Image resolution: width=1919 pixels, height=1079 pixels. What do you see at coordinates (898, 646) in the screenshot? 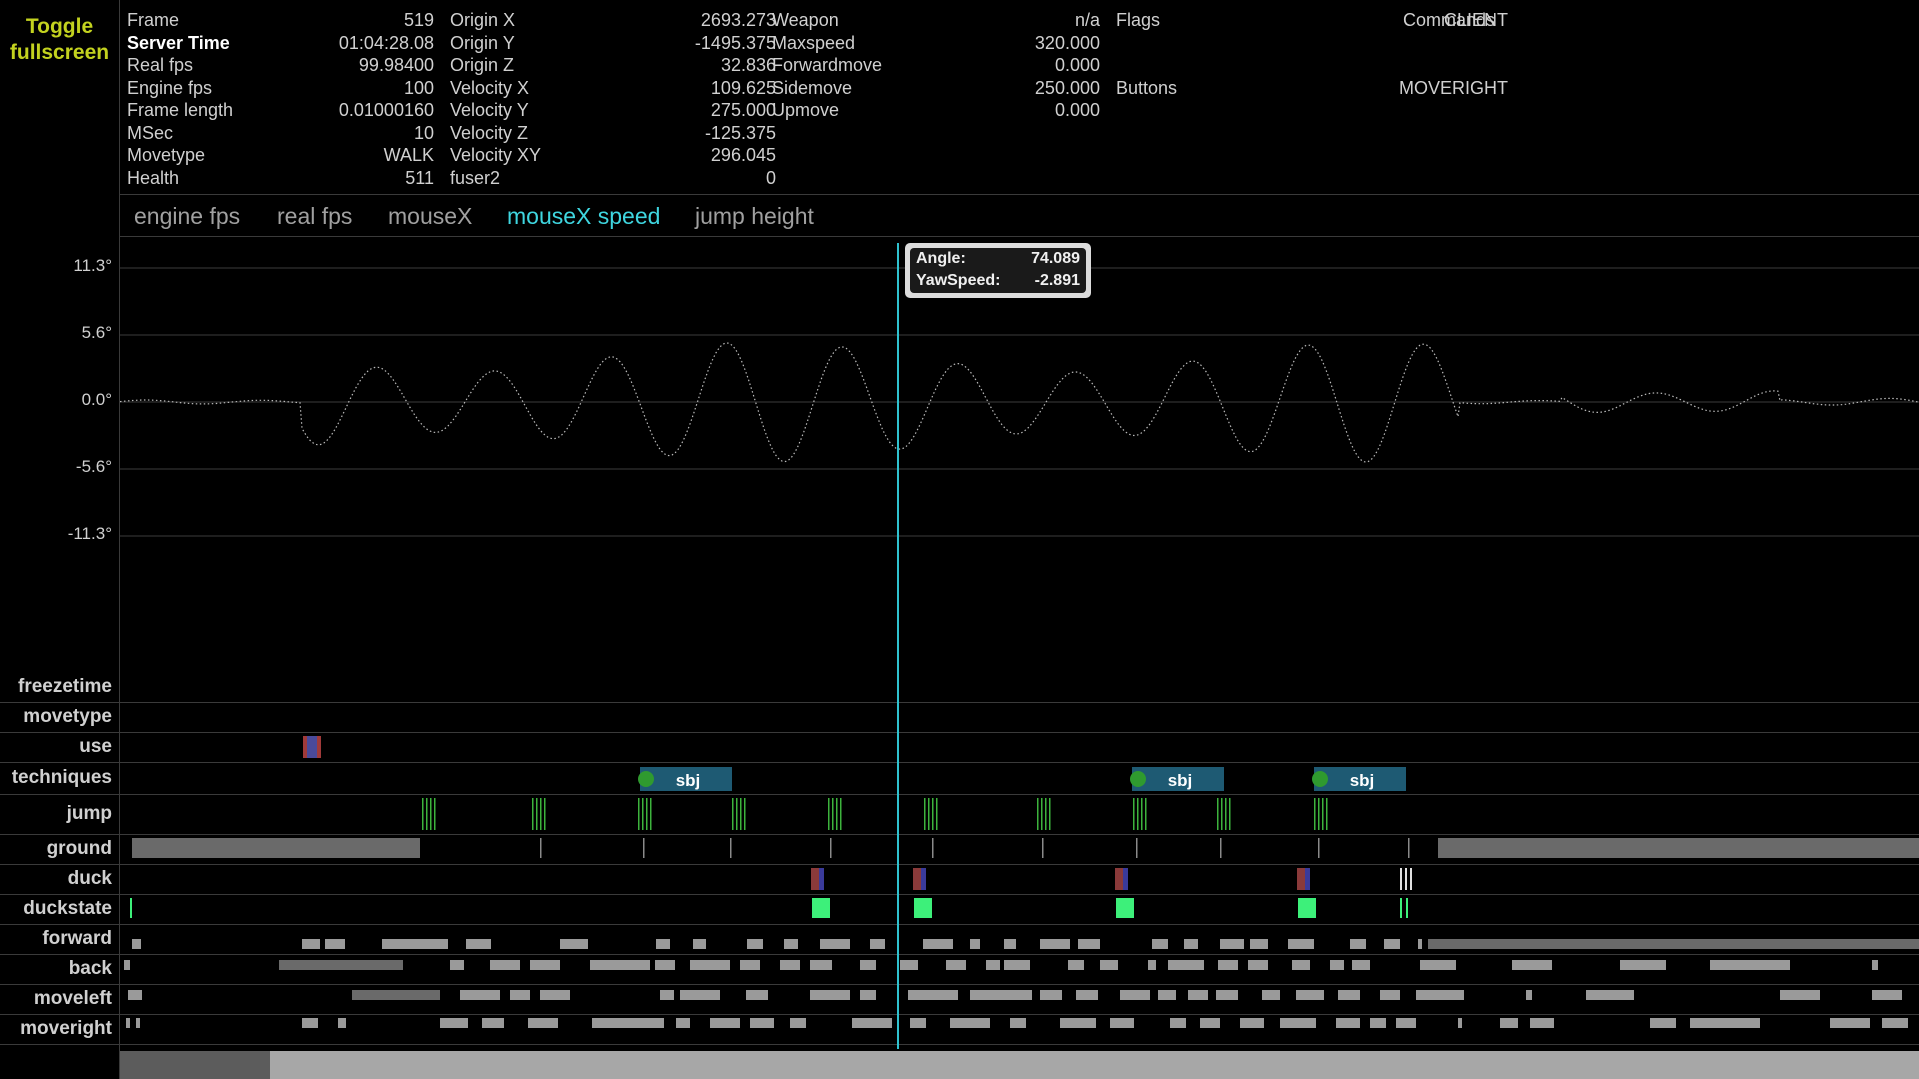
I see `time-cursor` at bounding box center [898, 646].